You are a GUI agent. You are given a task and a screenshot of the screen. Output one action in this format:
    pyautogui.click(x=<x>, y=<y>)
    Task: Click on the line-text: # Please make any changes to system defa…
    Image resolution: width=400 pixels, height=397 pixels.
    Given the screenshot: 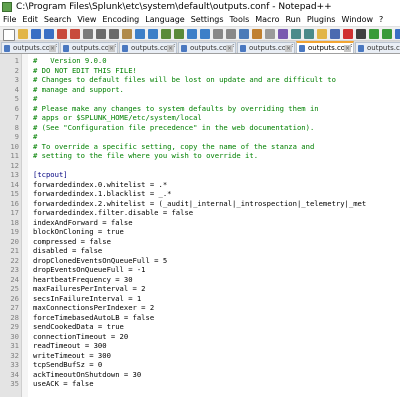 What is the action you would take?
    pyautogui.click(x=176, y=108)
    